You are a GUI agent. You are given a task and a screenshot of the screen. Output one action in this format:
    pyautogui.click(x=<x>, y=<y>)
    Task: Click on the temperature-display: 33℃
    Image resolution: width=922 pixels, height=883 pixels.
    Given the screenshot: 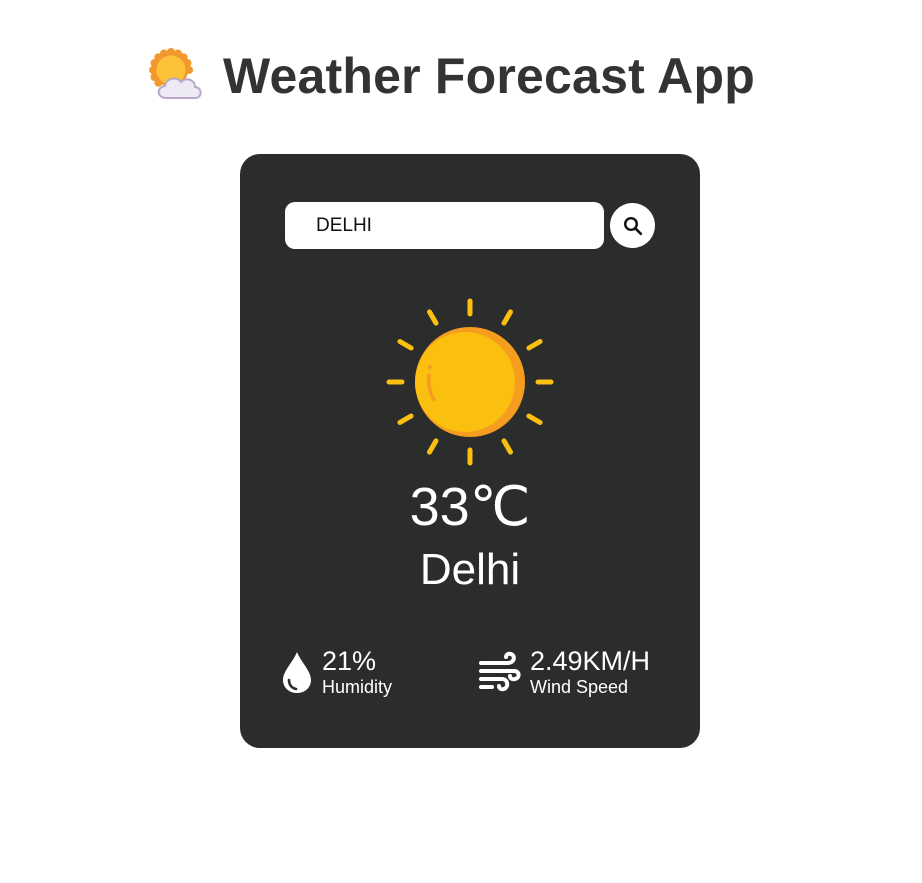 What is the action you would take?
    pyautogui.click(x=470, y=507)
    